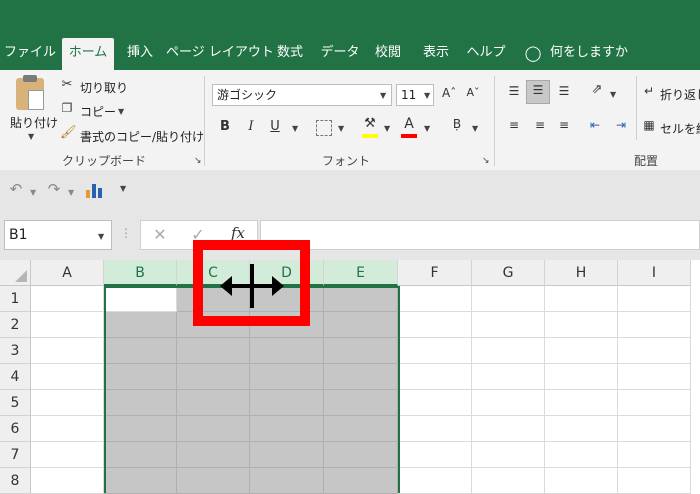 The image size is (700, 494). Describe the element at coordinates (15, 377) in the screenshot. I see `row-header-4: 4` at that location.